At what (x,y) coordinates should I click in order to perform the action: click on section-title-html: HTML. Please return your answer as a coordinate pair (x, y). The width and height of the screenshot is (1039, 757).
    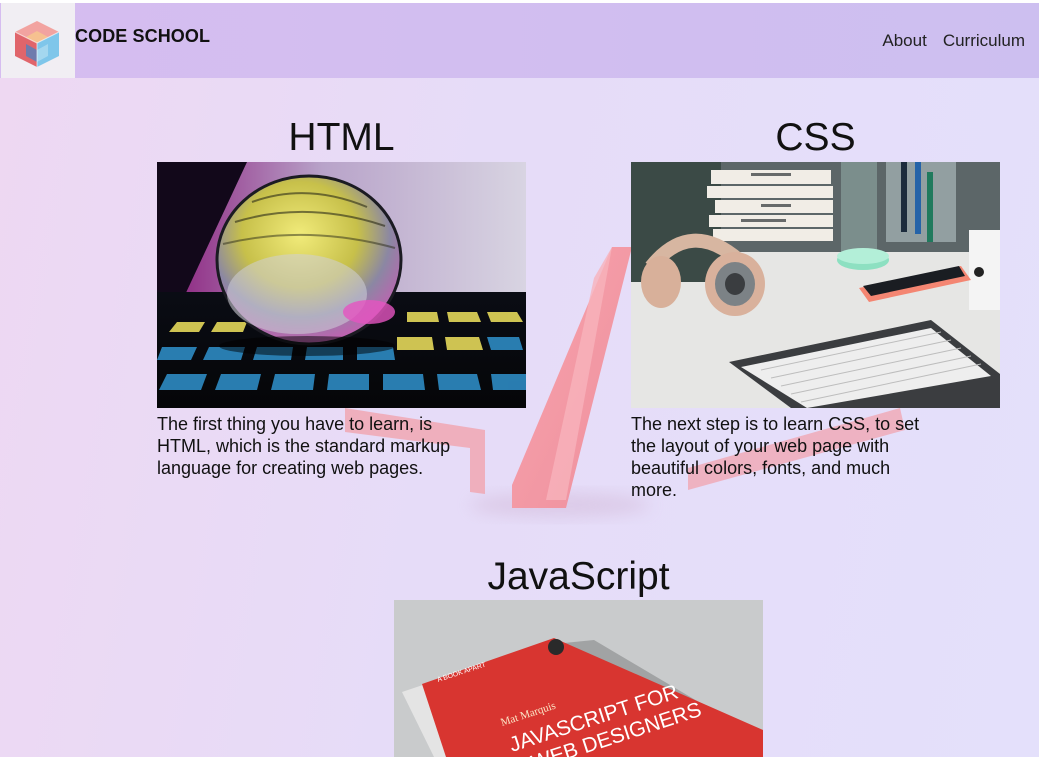
    Looking at the image, I should click on (341, 137).